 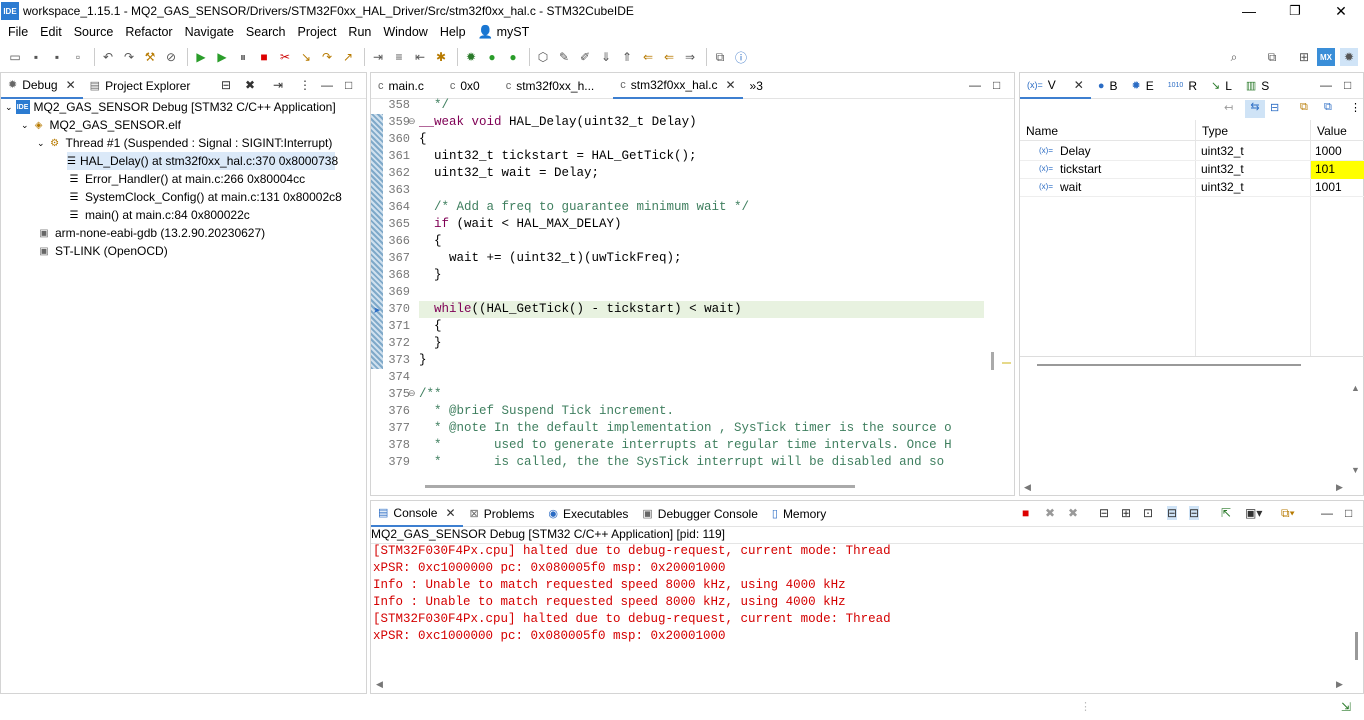 What do you see at coordinates (140, 86) in the screenshot?
I see `tab-project-explorer: ▤ Project Explorer` at bounding box center [140, 86].